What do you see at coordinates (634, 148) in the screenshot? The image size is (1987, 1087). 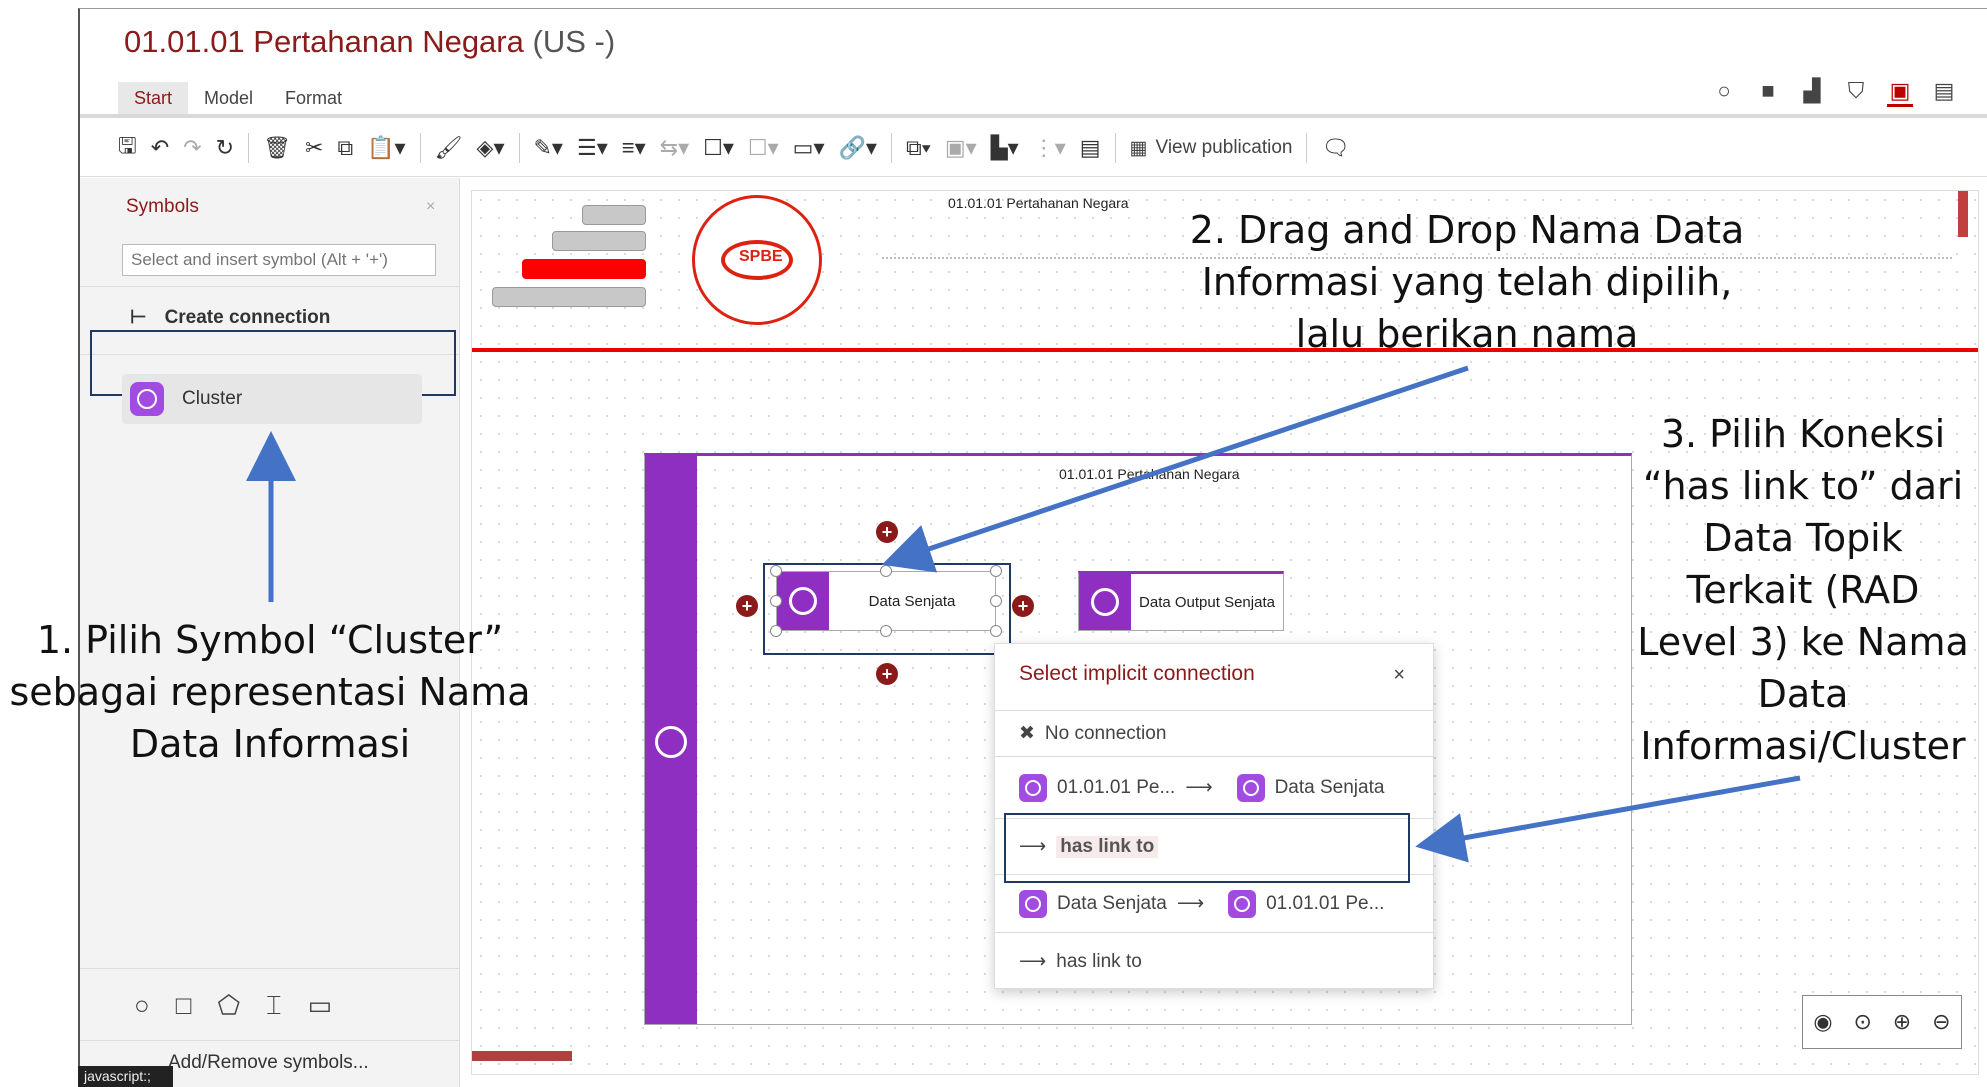 I see `line-weight-icon: ≡▾` at bounding box center [634, 148].